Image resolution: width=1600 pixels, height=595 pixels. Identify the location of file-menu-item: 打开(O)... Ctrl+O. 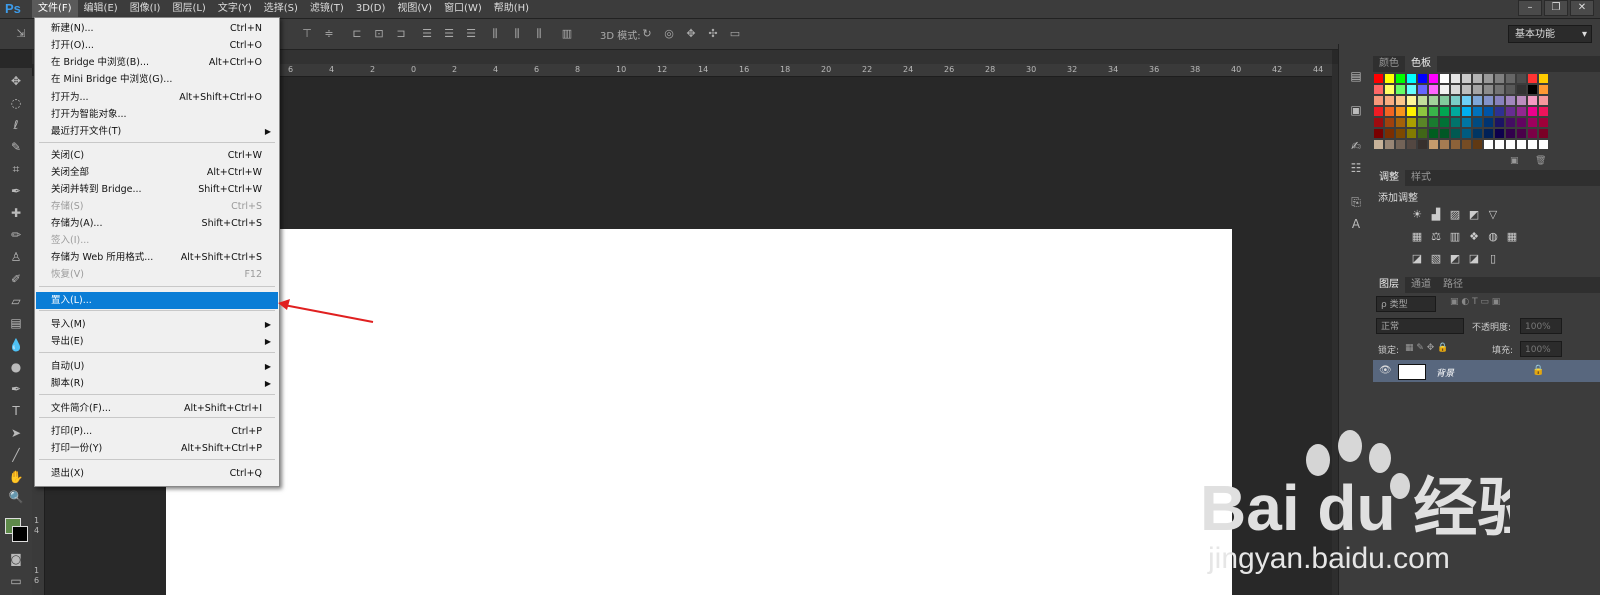
(157, 45).